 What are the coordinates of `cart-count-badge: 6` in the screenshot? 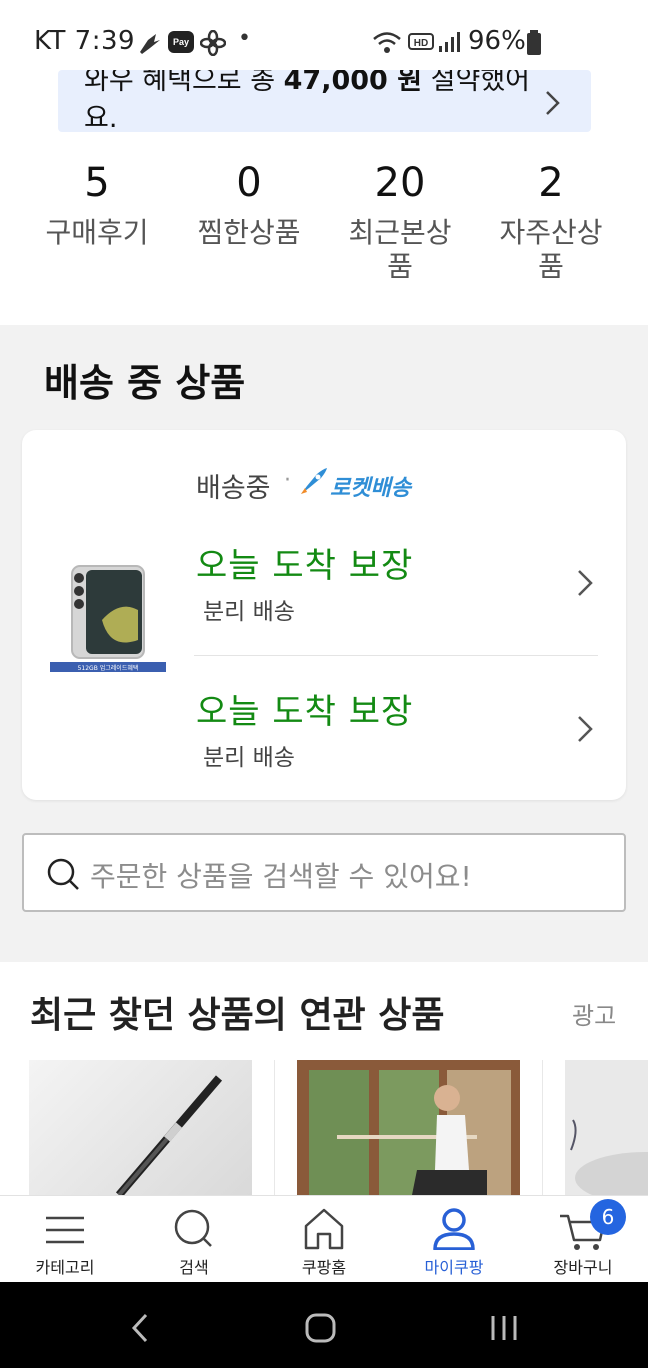 It's located at (608, 1217).